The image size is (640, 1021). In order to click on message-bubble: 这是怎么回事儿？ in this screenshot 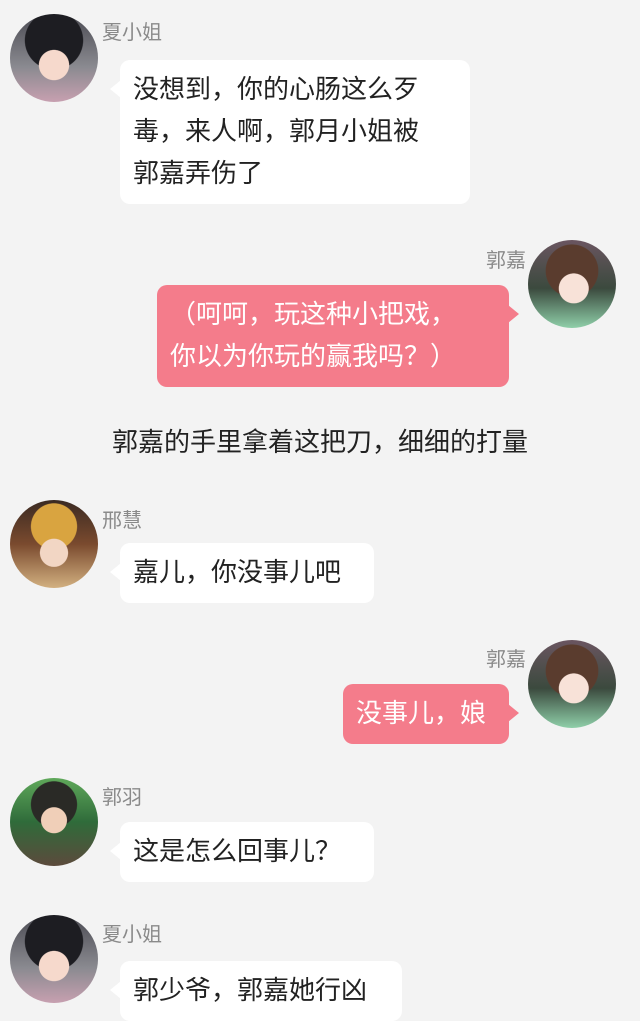, I will do `click(242, 852)`.